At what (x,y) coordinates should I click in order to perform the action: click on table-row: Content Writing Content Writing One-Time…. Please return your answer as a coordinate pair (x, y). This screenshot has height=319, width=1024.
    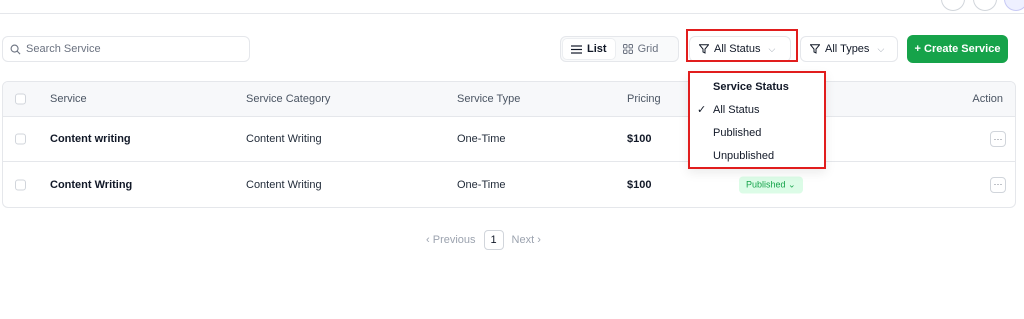
    Looking at the image, I should click on (509, 184).